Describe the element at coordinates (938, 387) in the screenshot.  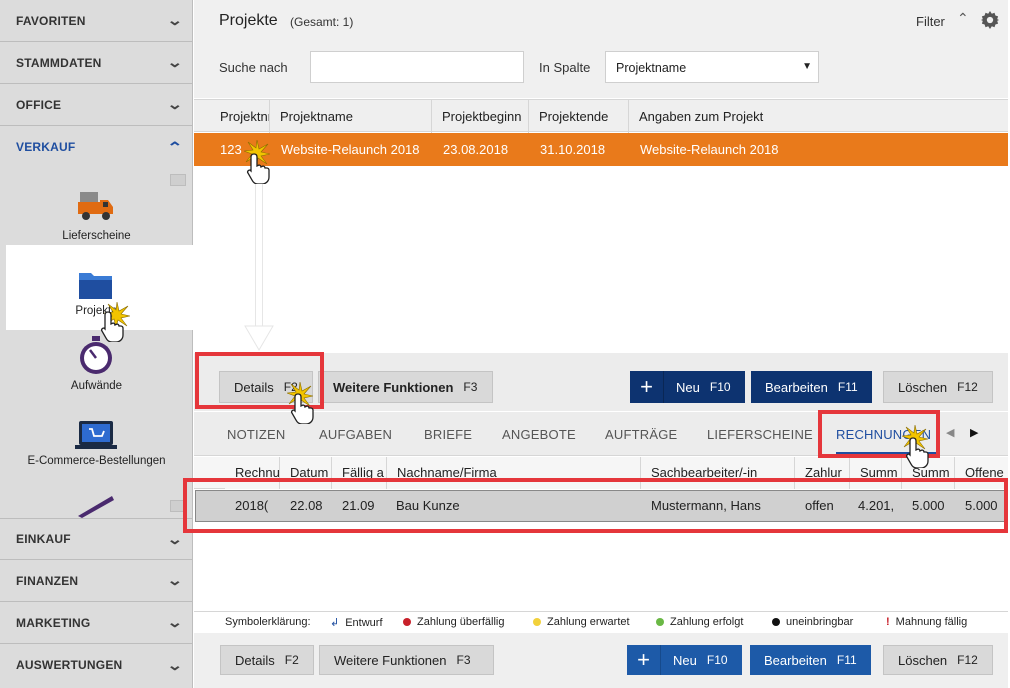
I see `delete-button: Löschen F12` at that location.